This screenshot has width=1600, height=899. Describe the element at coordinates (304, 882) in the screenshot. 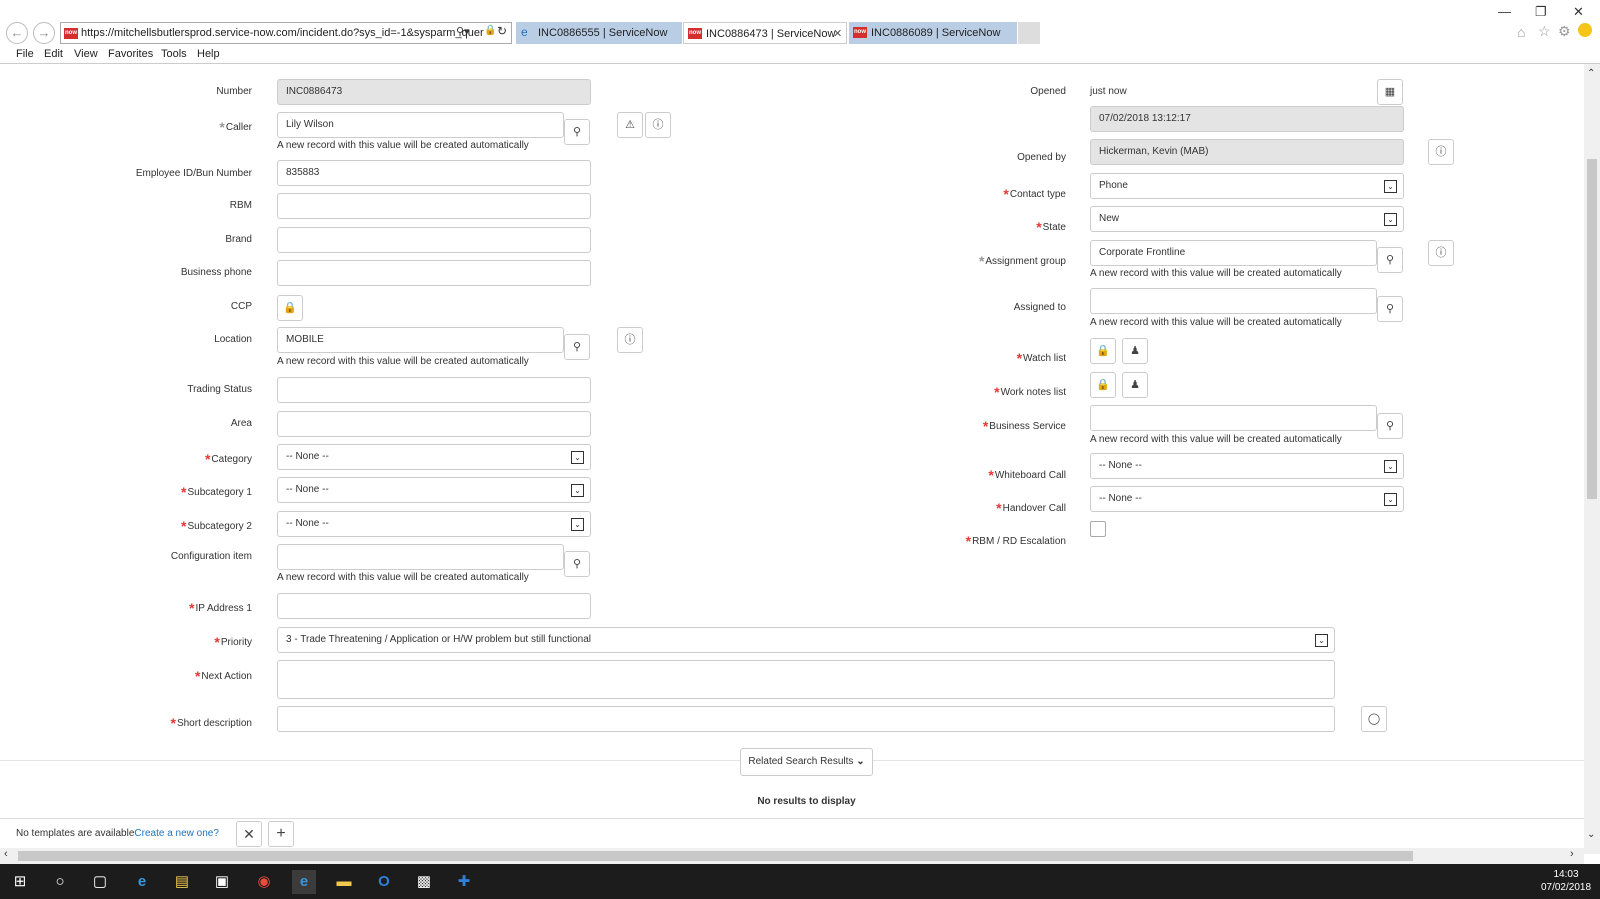

I see `internet-explorer-icon: e` at that location.